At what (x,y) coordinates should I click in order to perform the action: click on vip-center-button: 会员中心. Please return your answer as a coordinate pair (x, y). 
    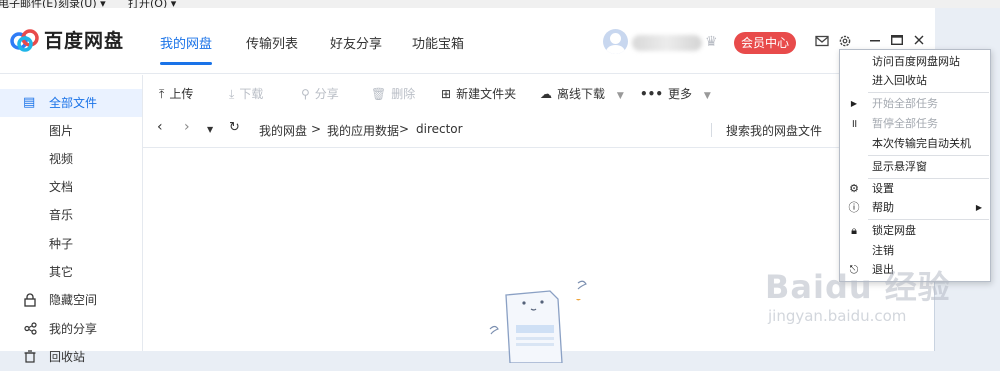
    Looking at the image, I should click on (765, 43).